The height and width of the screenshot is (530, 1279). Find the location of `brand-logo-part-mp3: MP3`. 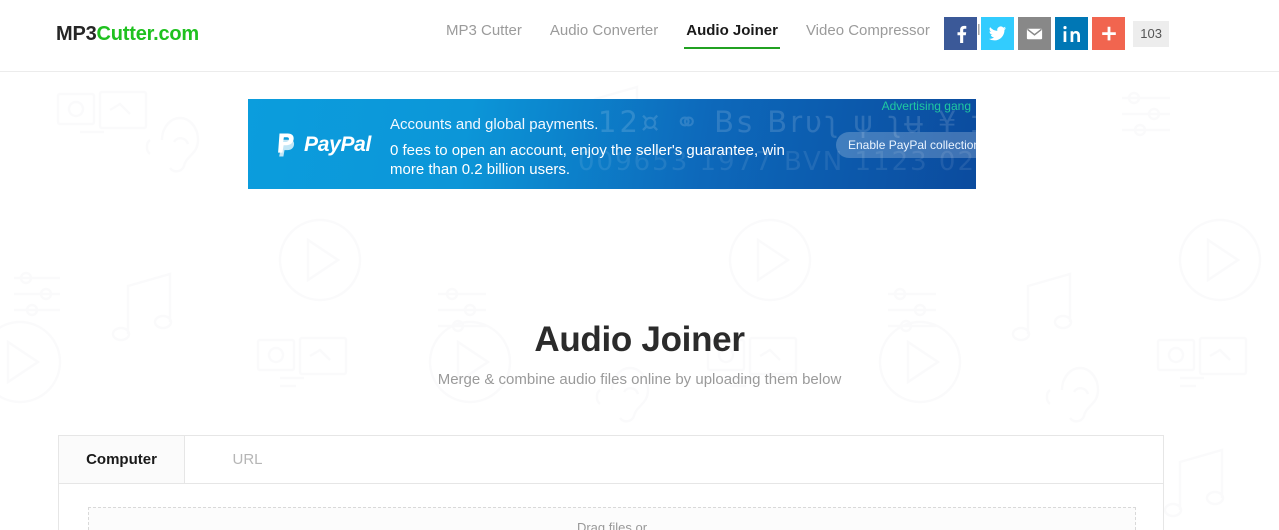

brand-logo-part-mp3: MP3 is located at coordinates (76, 34).